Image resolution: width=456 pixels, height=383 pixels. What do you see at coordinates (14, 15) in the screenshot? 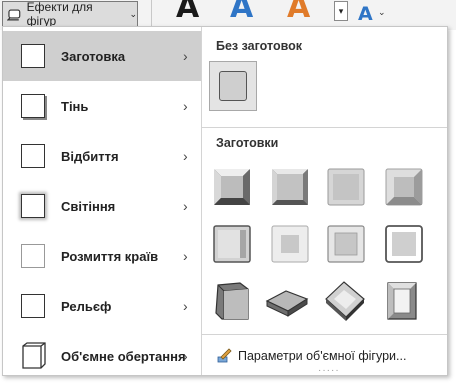
I see `shape-effects-icon` at bounding box center [14, 15].